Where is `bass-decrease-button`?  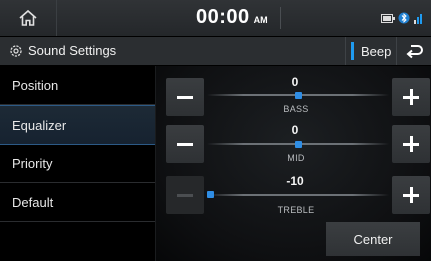 bass-decrease-button is located at coordinates (185, 97).